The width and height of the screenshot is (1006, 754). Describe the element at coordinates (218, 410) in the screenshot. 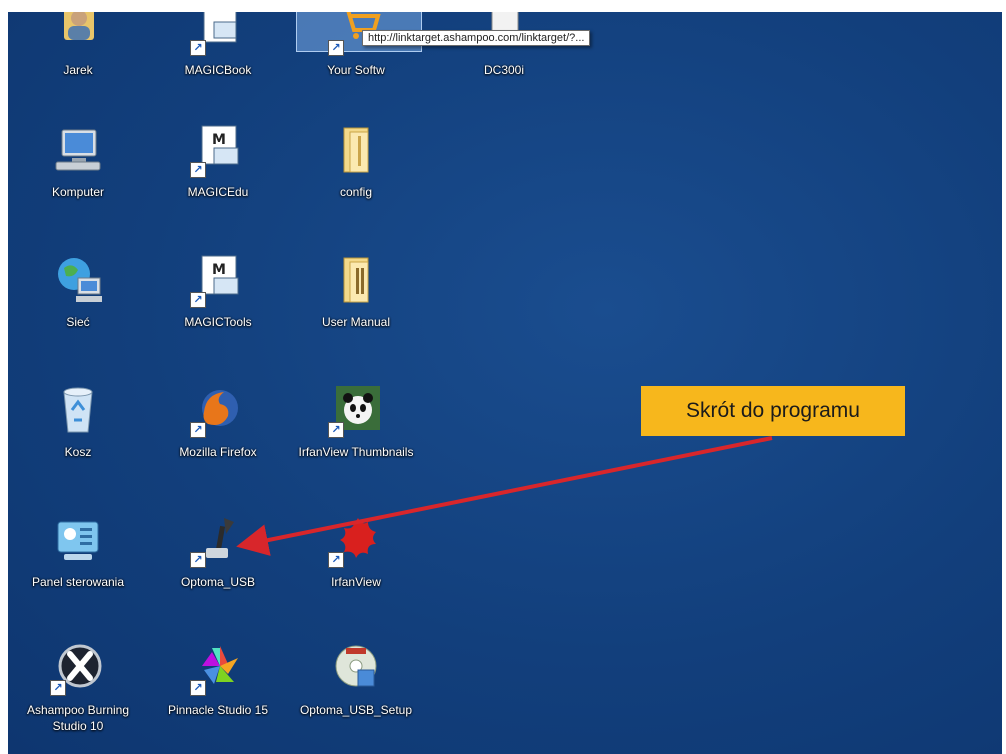

I see `firefox-icon: ↗` at that location.